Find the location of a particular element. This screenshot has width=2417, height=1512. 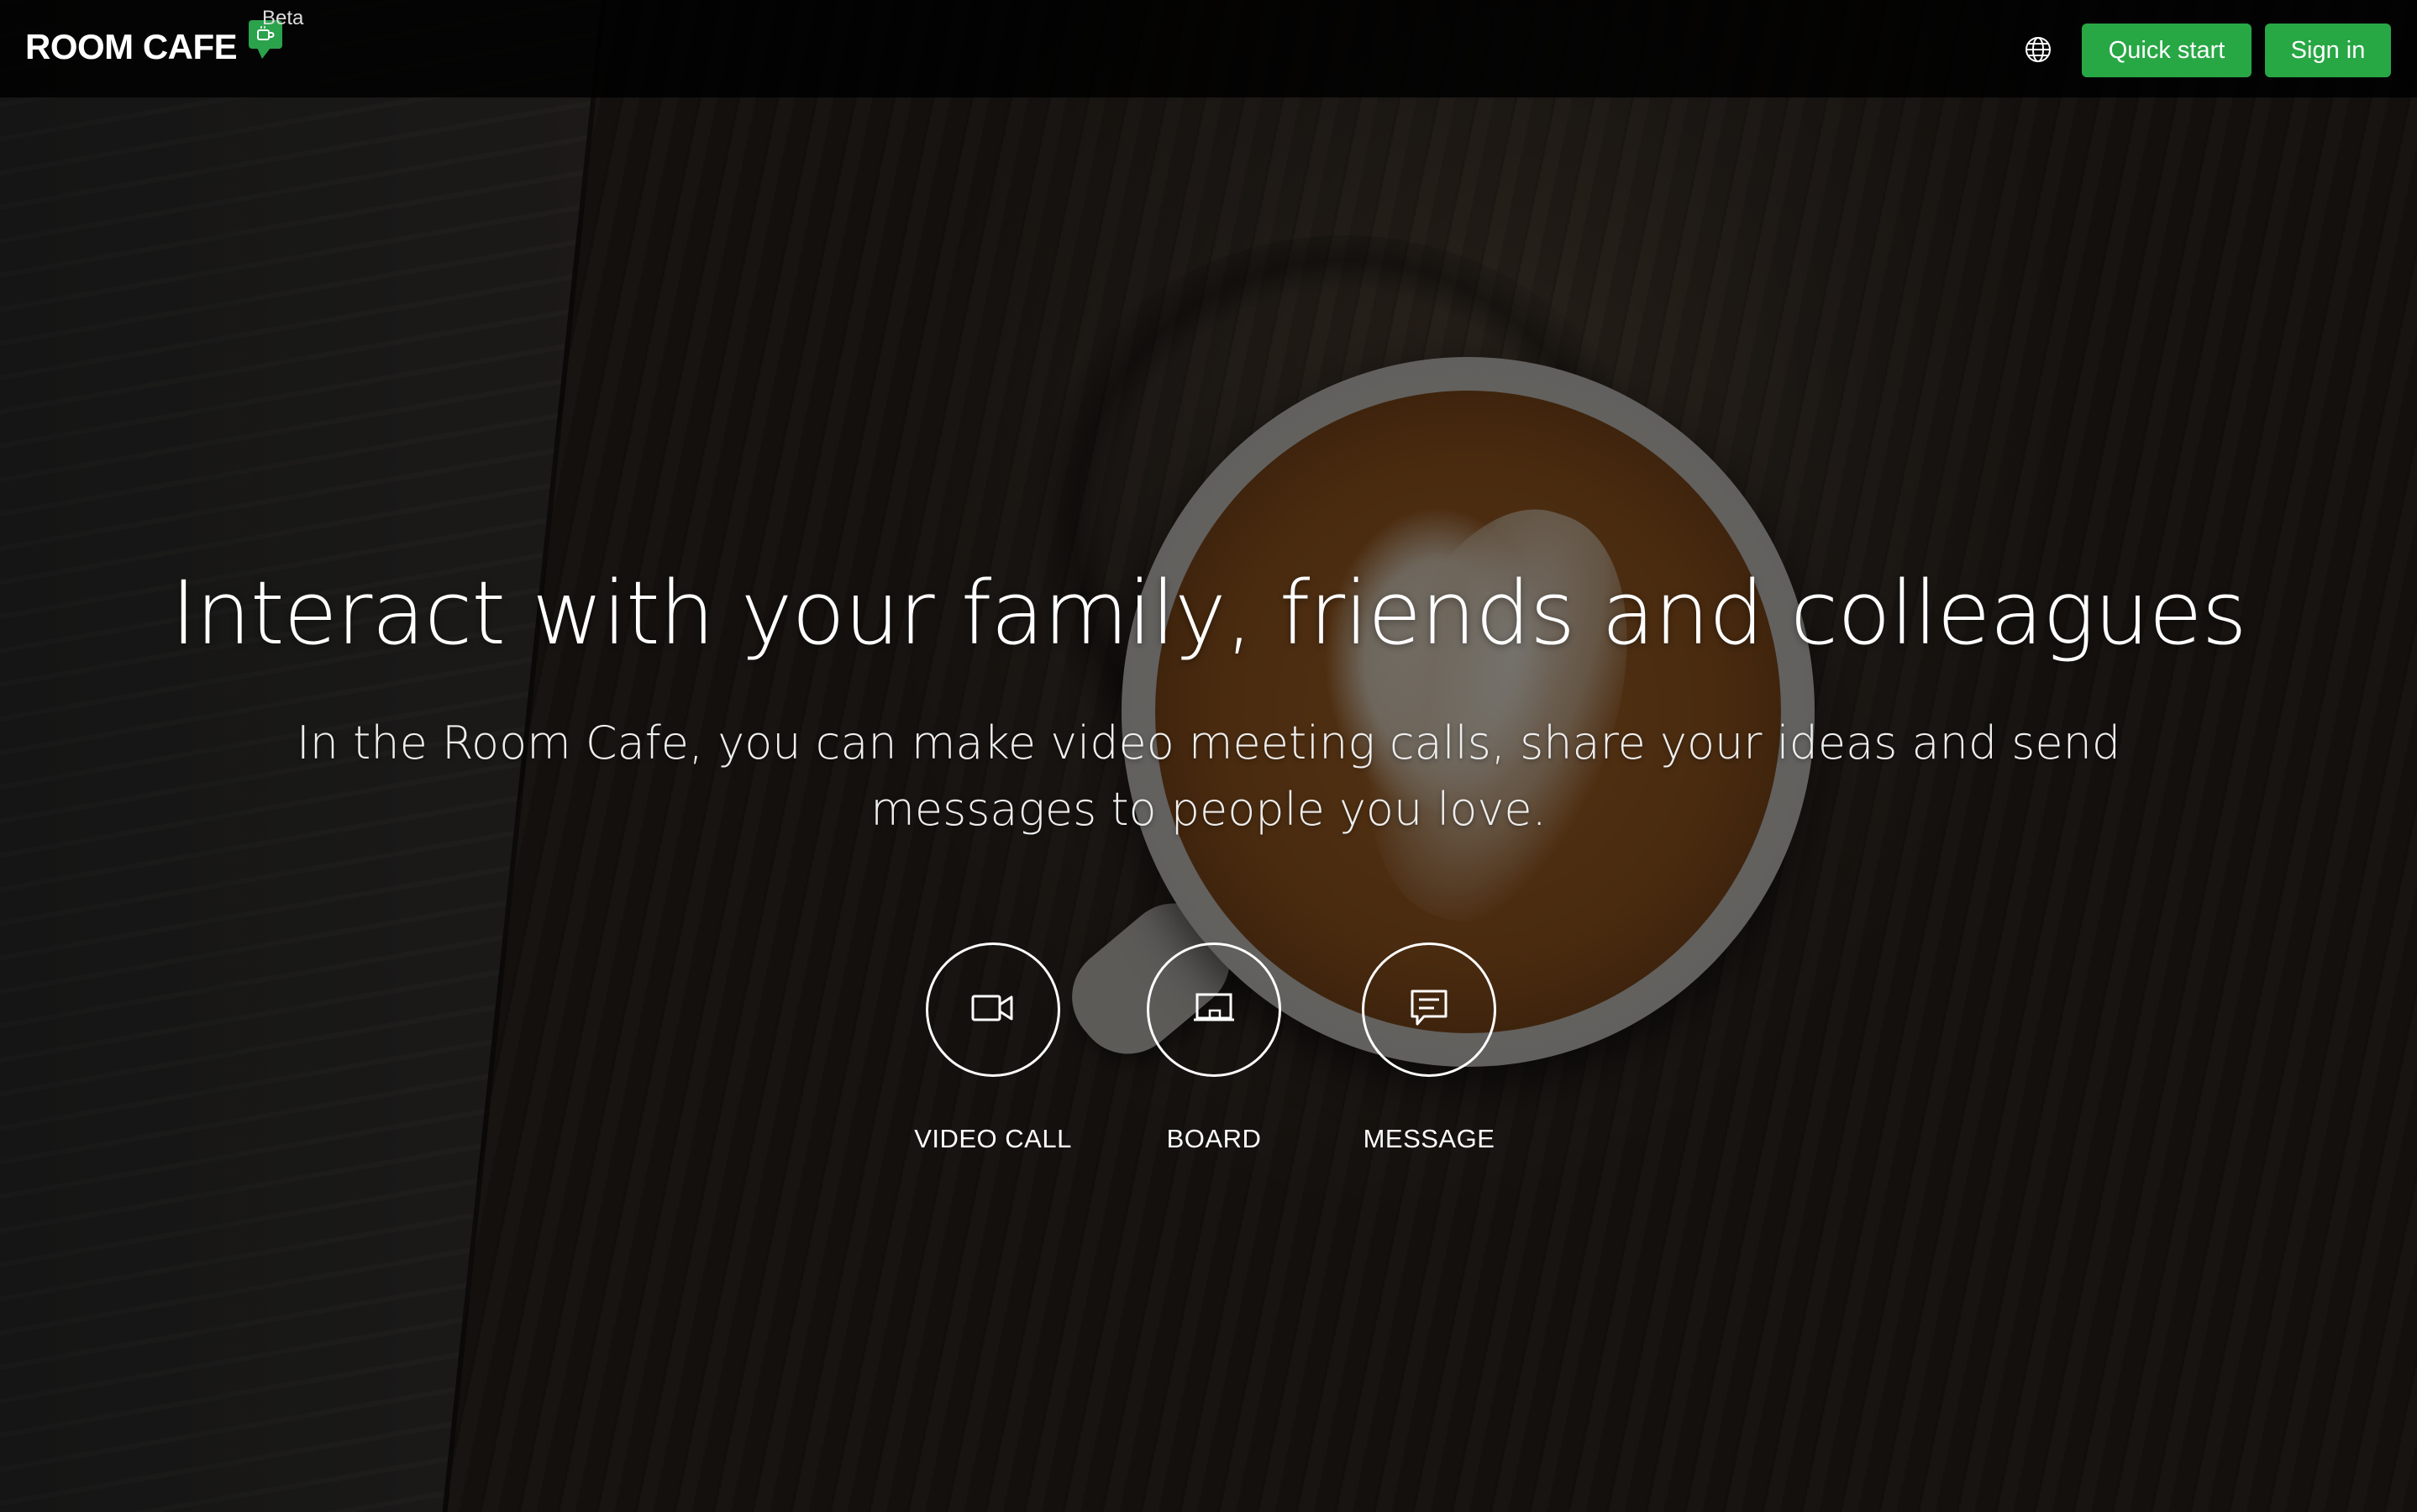

sign-in-button: Sign in is located at coordinates (2328, 50).